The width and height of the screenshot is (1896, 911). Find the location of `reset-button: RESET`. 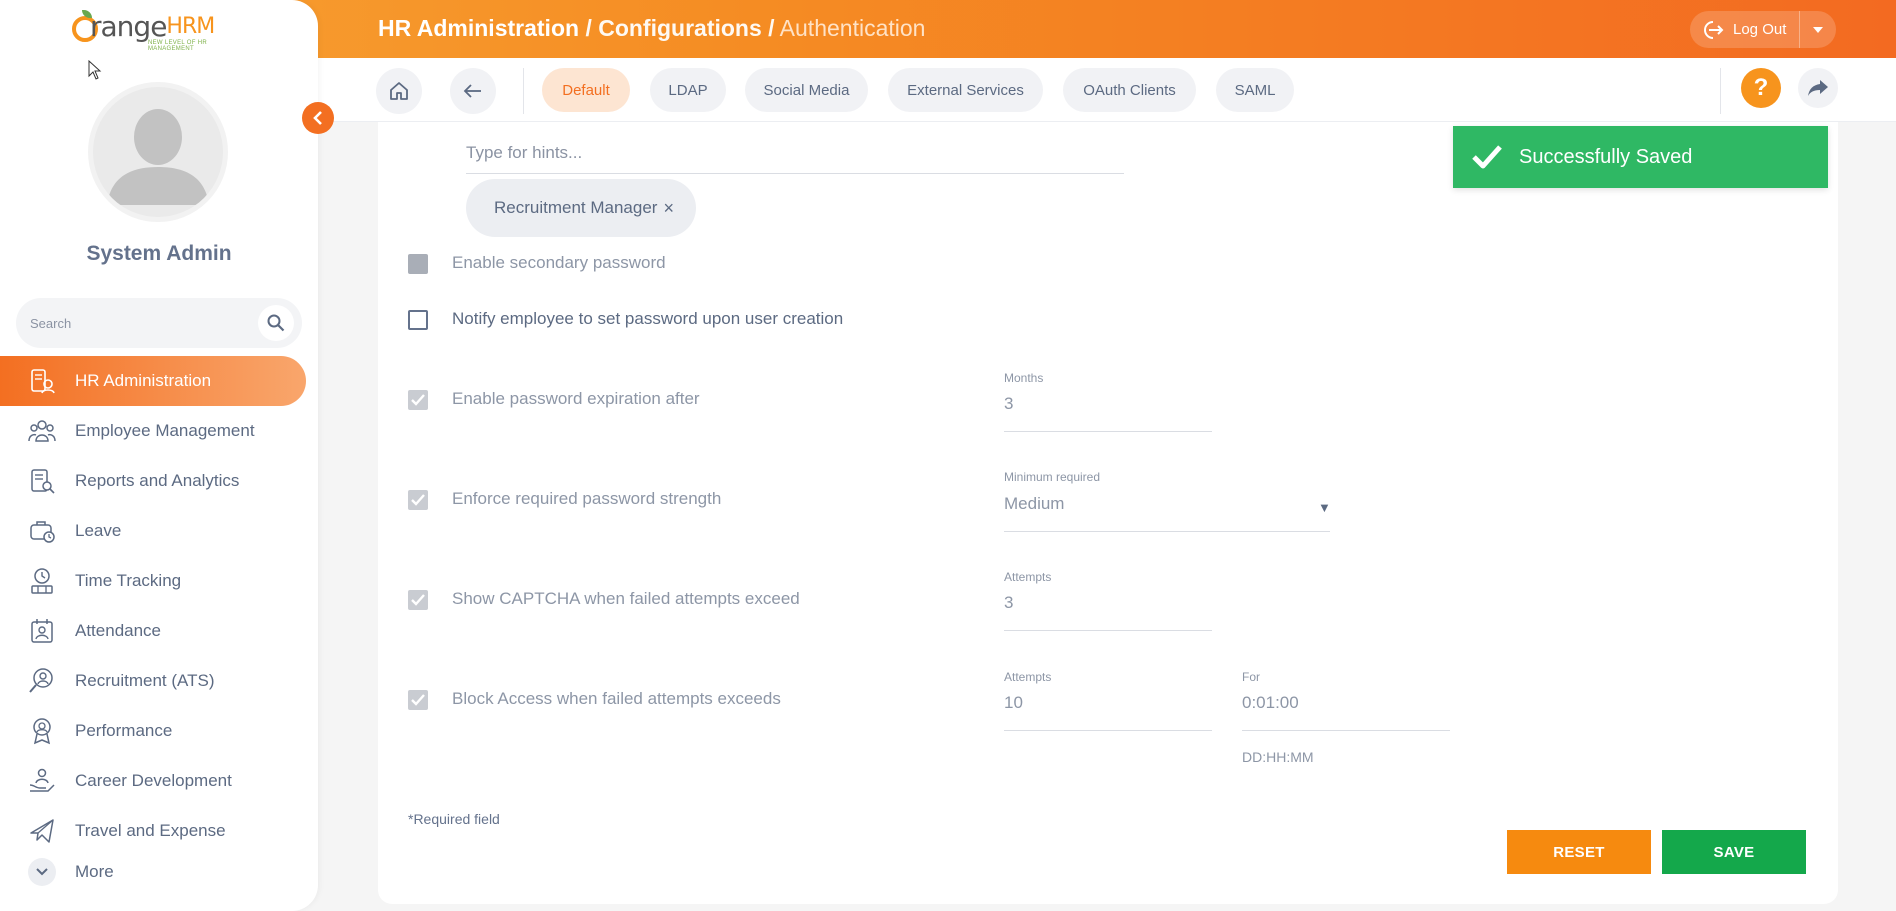

reset-button: RESET is located at coordinates (1579, 852).